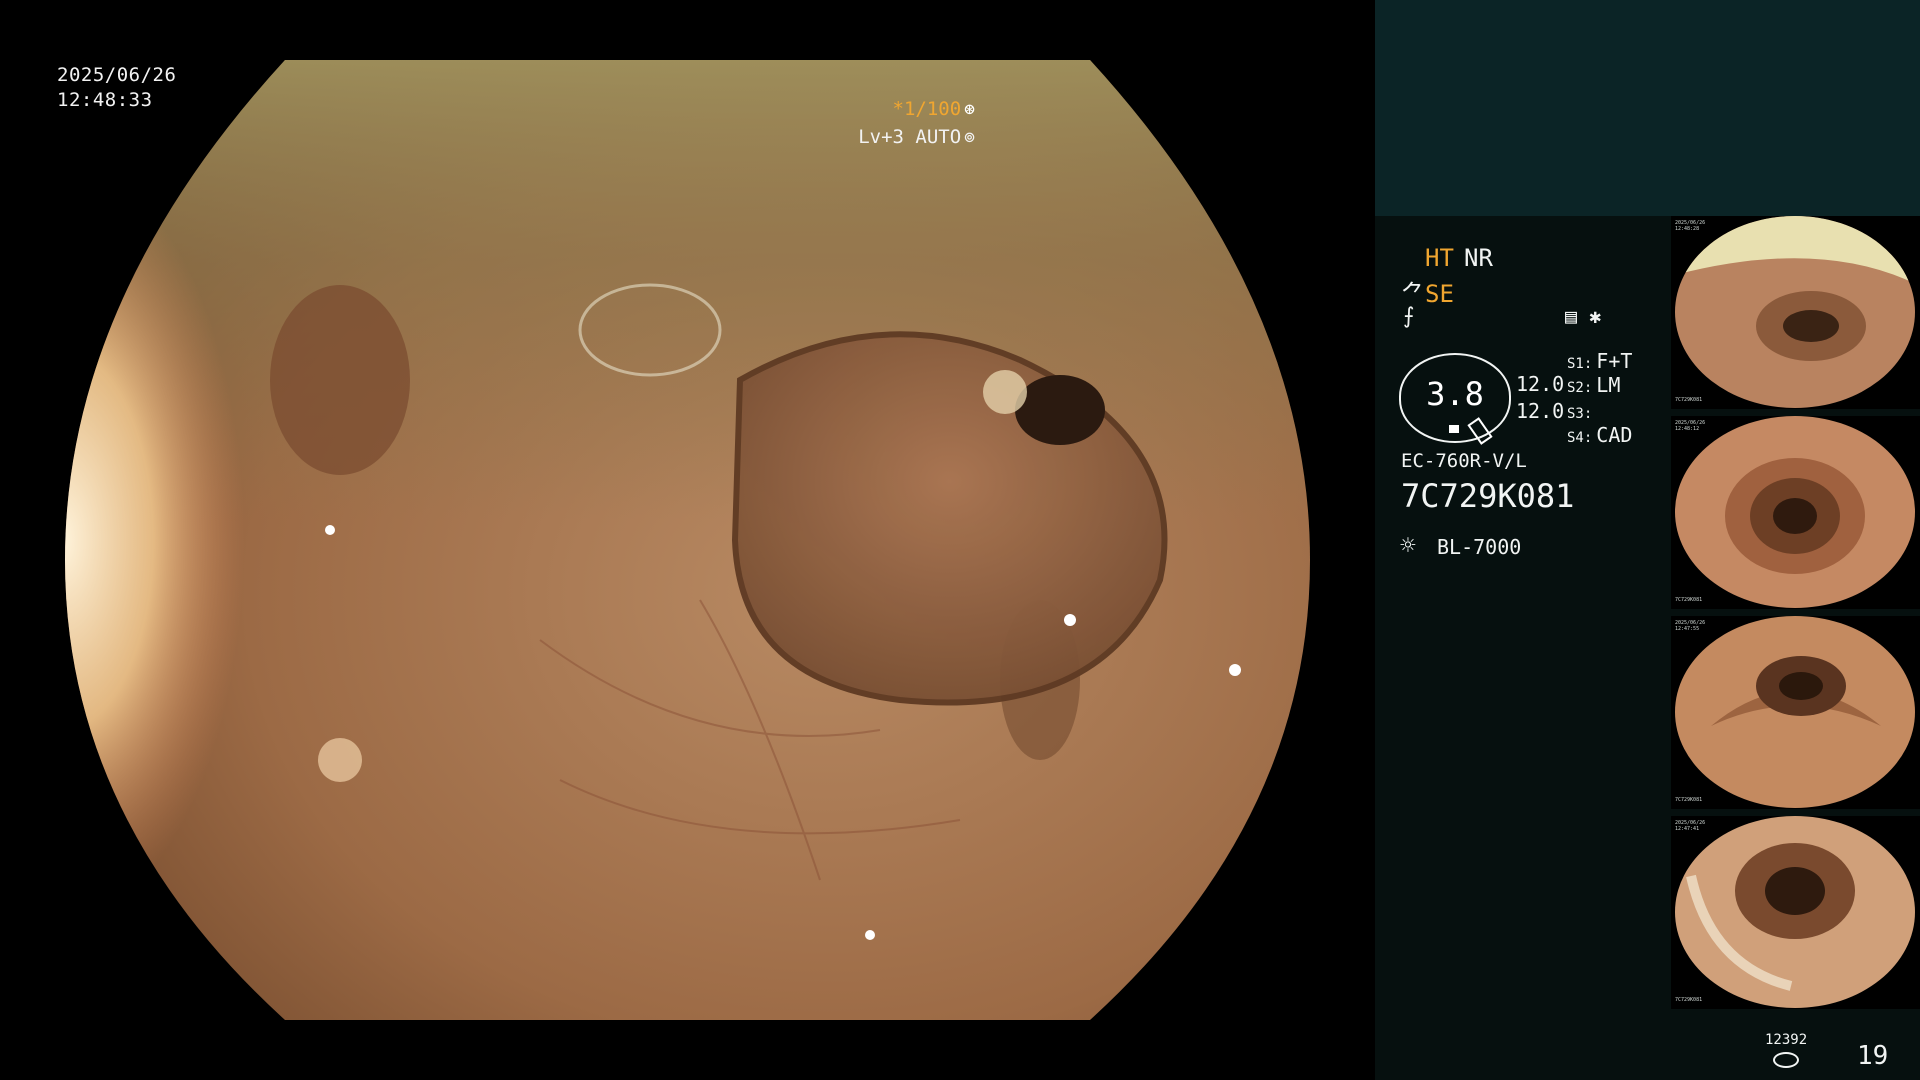  Describe the element at coordinates (910, 137) in the screenshot. I see `brightness-level-value: Lv+3 AUTO` at that location.